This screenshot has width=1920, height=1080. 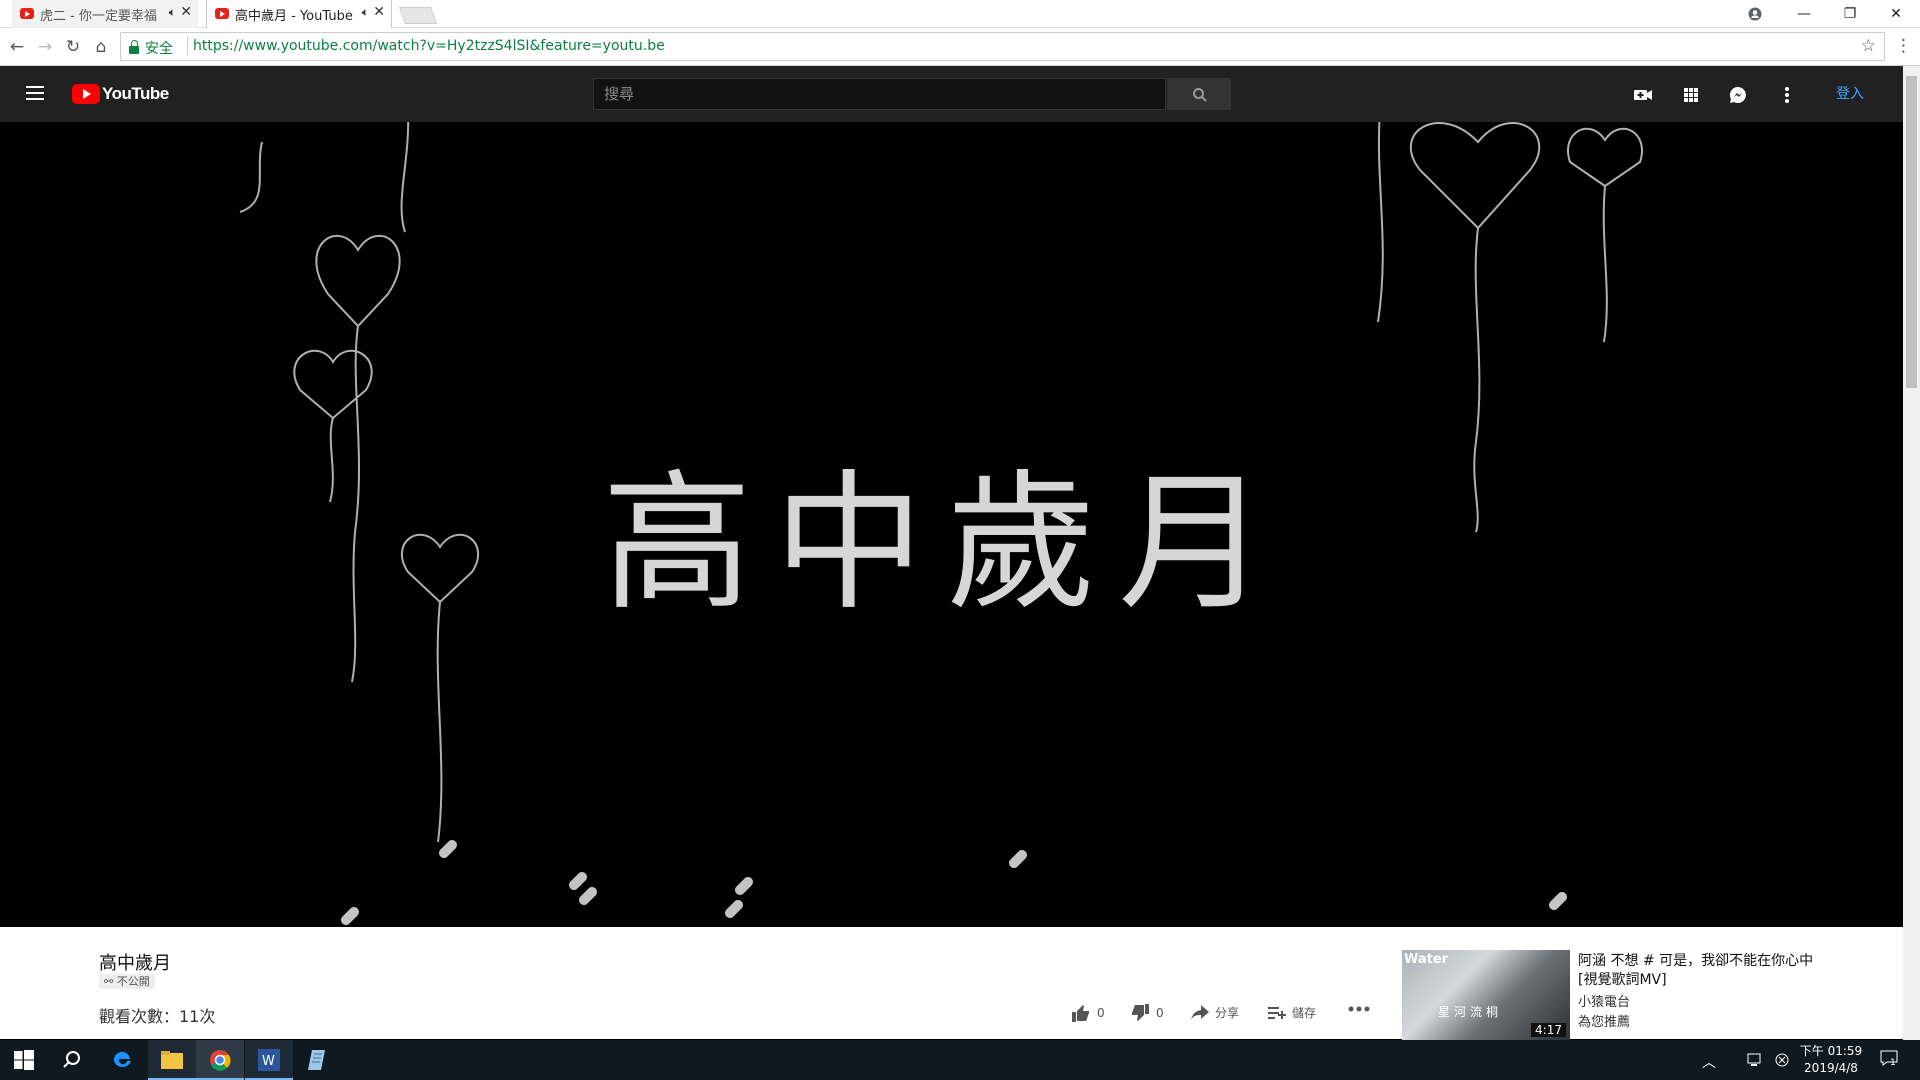 What do you see at coordinates (1911, 232) in the screenshot?
I see `scrollbar-thumb` at bounding box center [1911, 232].